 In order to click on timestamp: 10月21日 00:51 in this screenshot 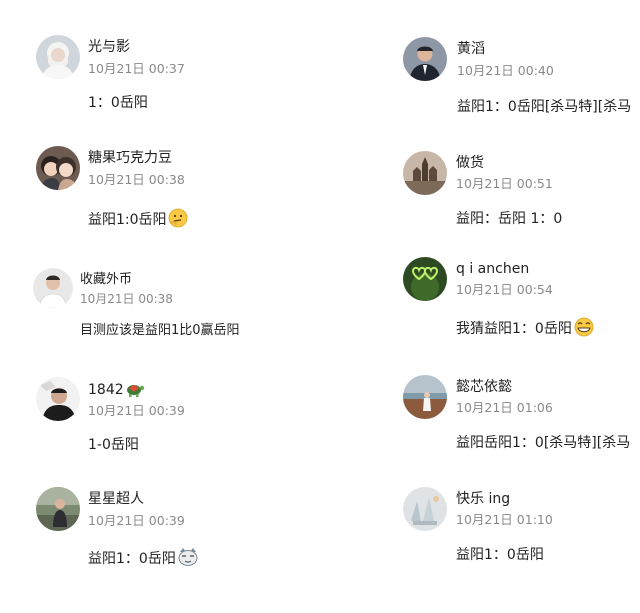, I will do `click(504, 183)`.